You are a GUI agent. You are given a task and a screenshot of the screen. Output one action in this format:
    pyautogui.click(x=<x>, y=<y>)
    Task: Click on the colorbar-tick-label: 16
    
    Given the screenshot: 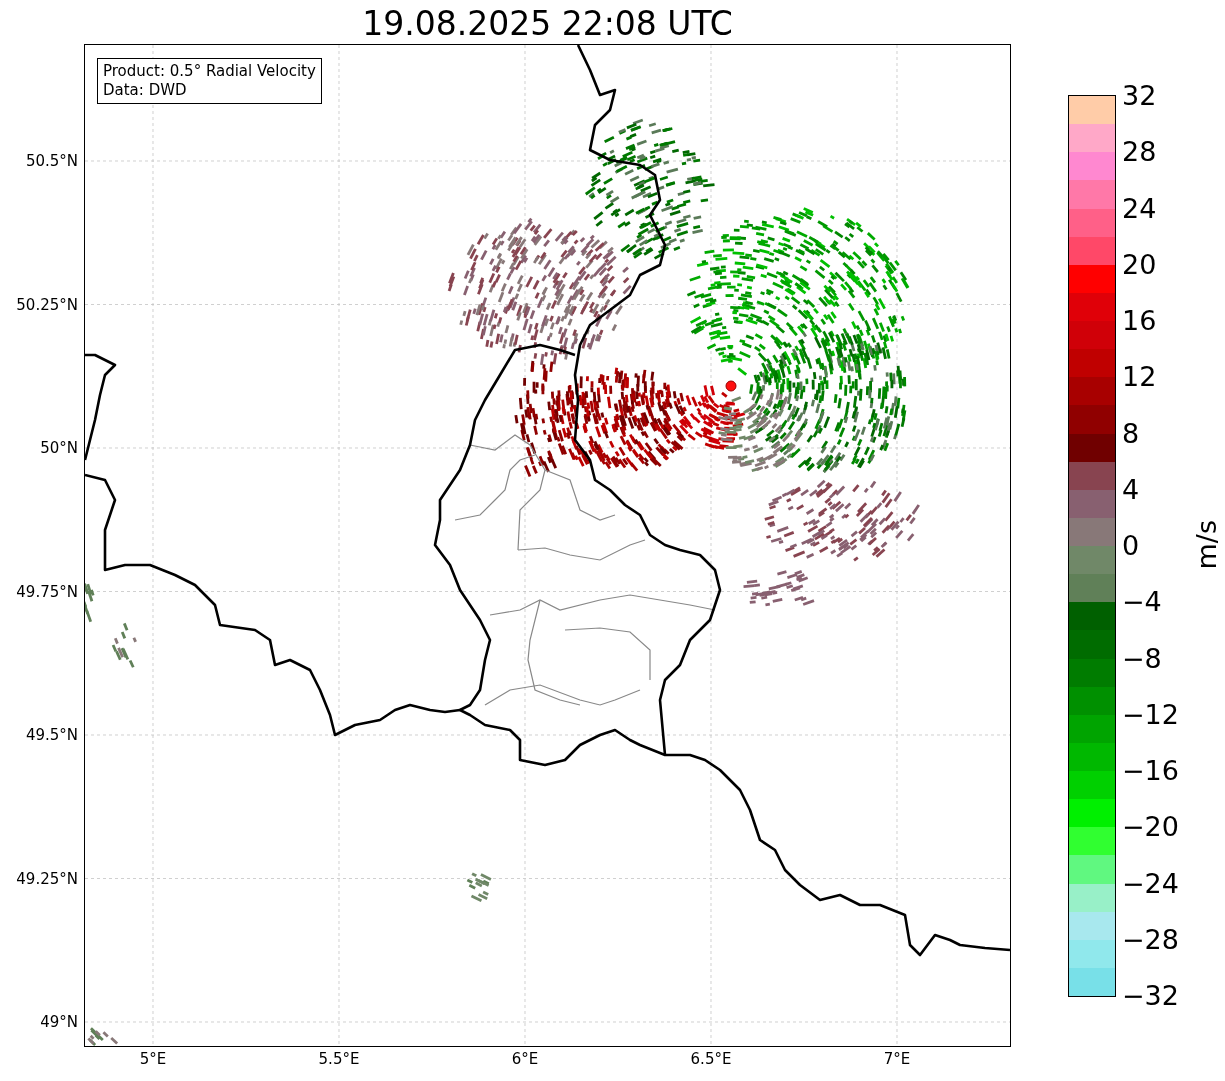 What is the action you would take?
    pyautogui.click(x=1139, y=321)
    